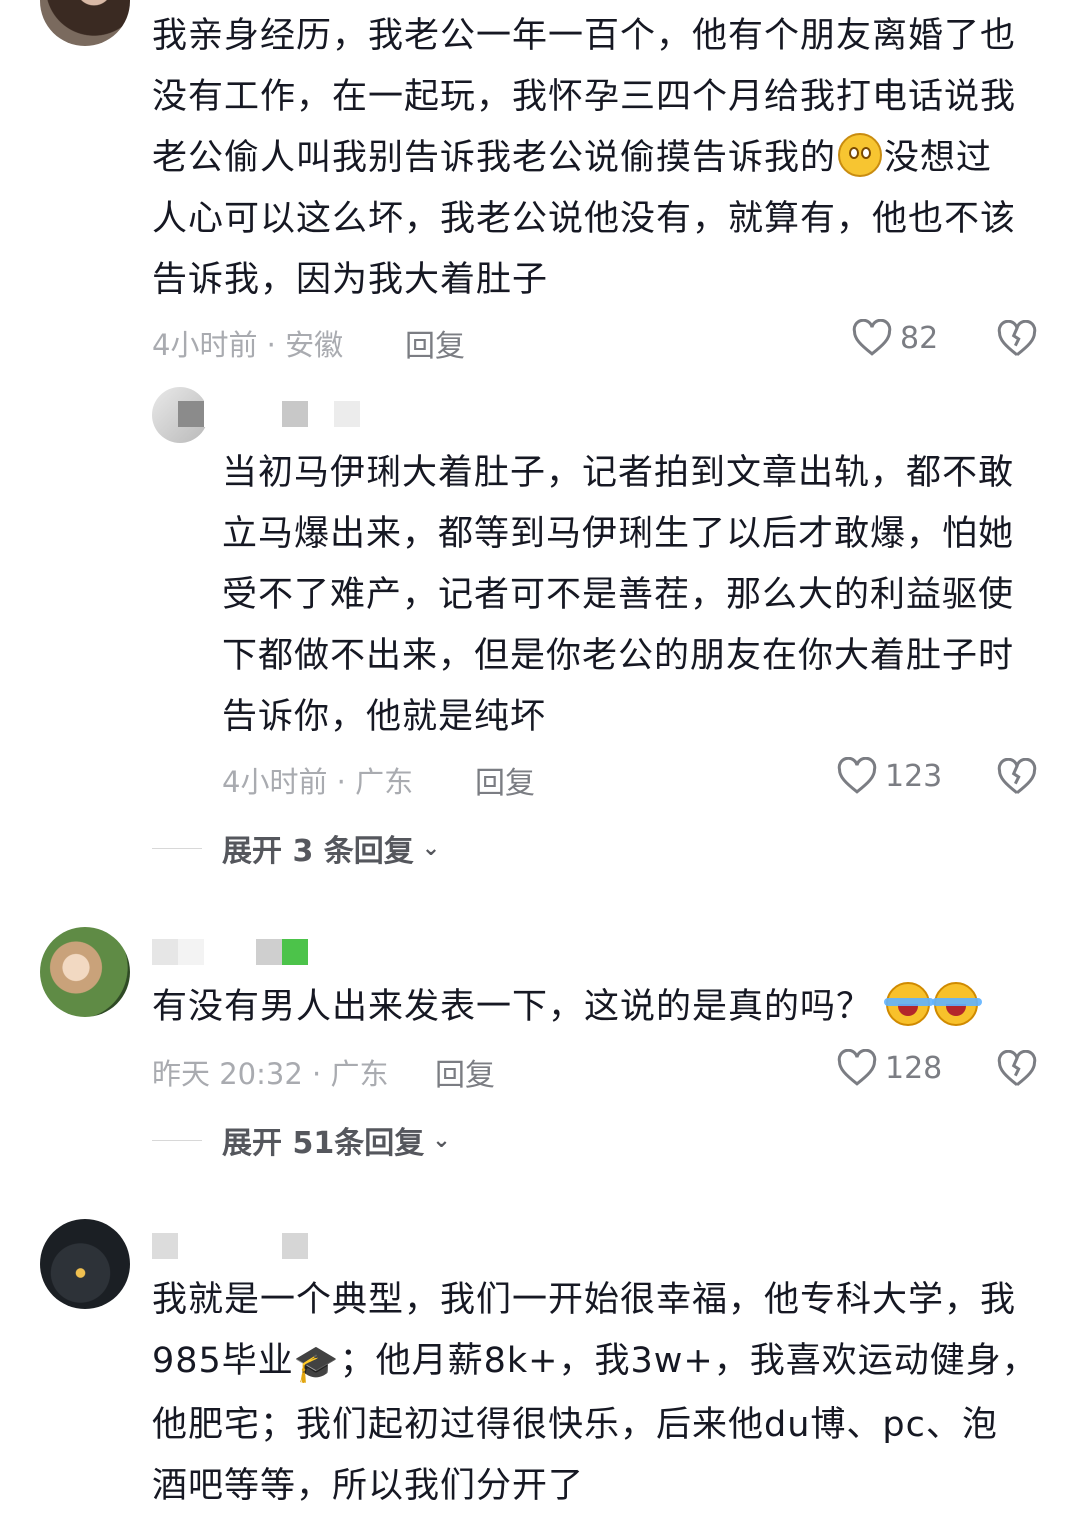 The width and height of the screenshot is (1080, 1519). I want to click on graduation-cap-emoji-icon: 🎓, so click(316, 1364).